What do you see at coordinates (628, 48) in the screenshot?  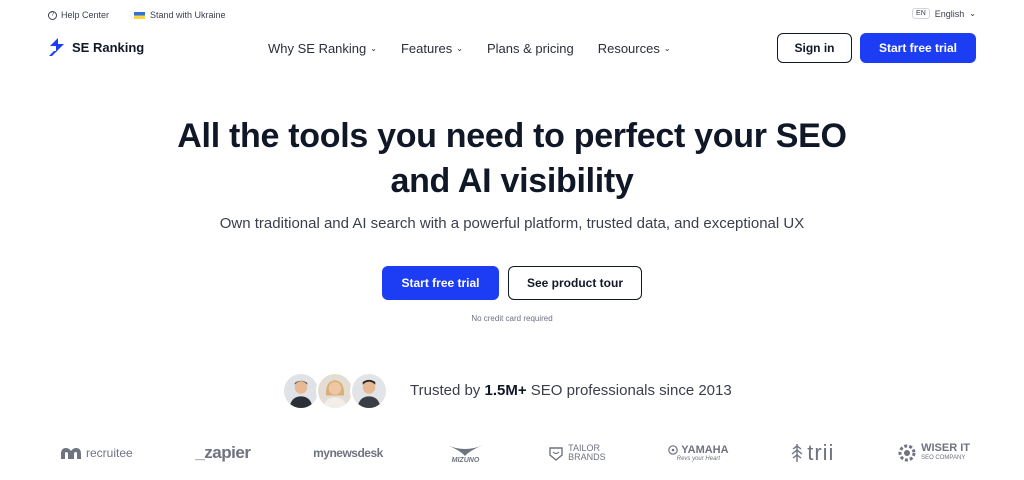 I see `nav-item-label: Resources` at bounding box center [628, 48].